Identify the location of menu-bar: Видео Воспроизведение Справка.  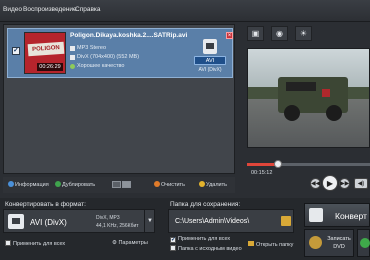
(185, 11).